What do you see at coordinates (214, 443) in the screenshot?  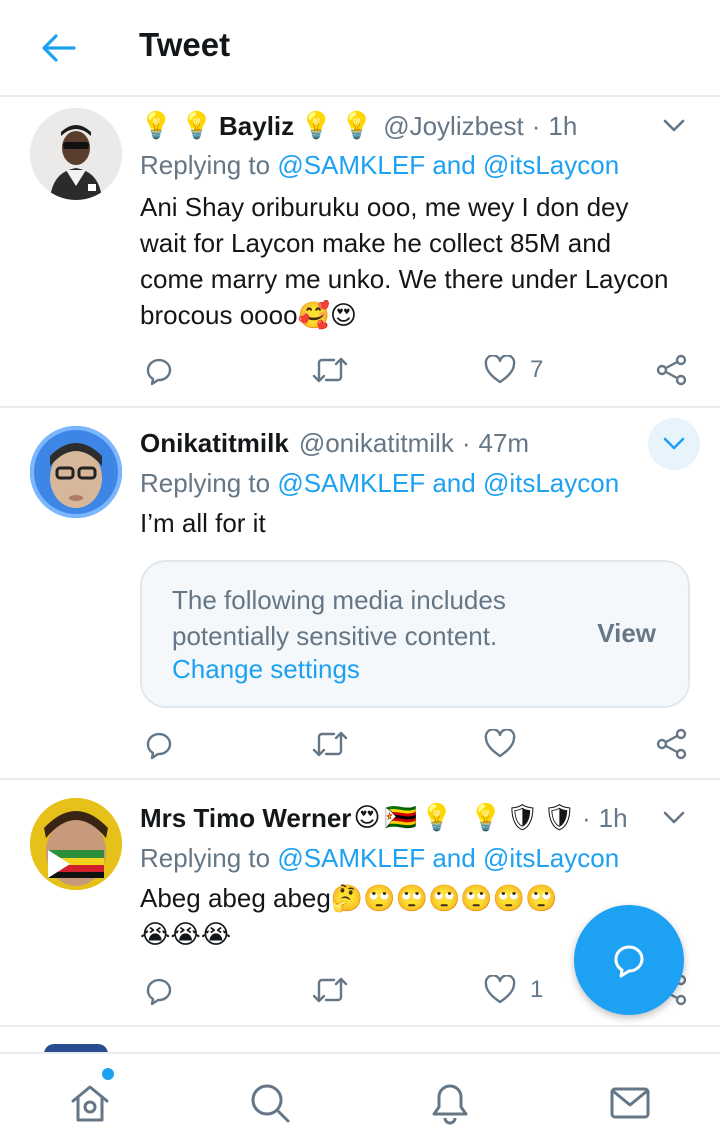 I see `display-name: Onikatitmilk` at bounding box center [214, 443].